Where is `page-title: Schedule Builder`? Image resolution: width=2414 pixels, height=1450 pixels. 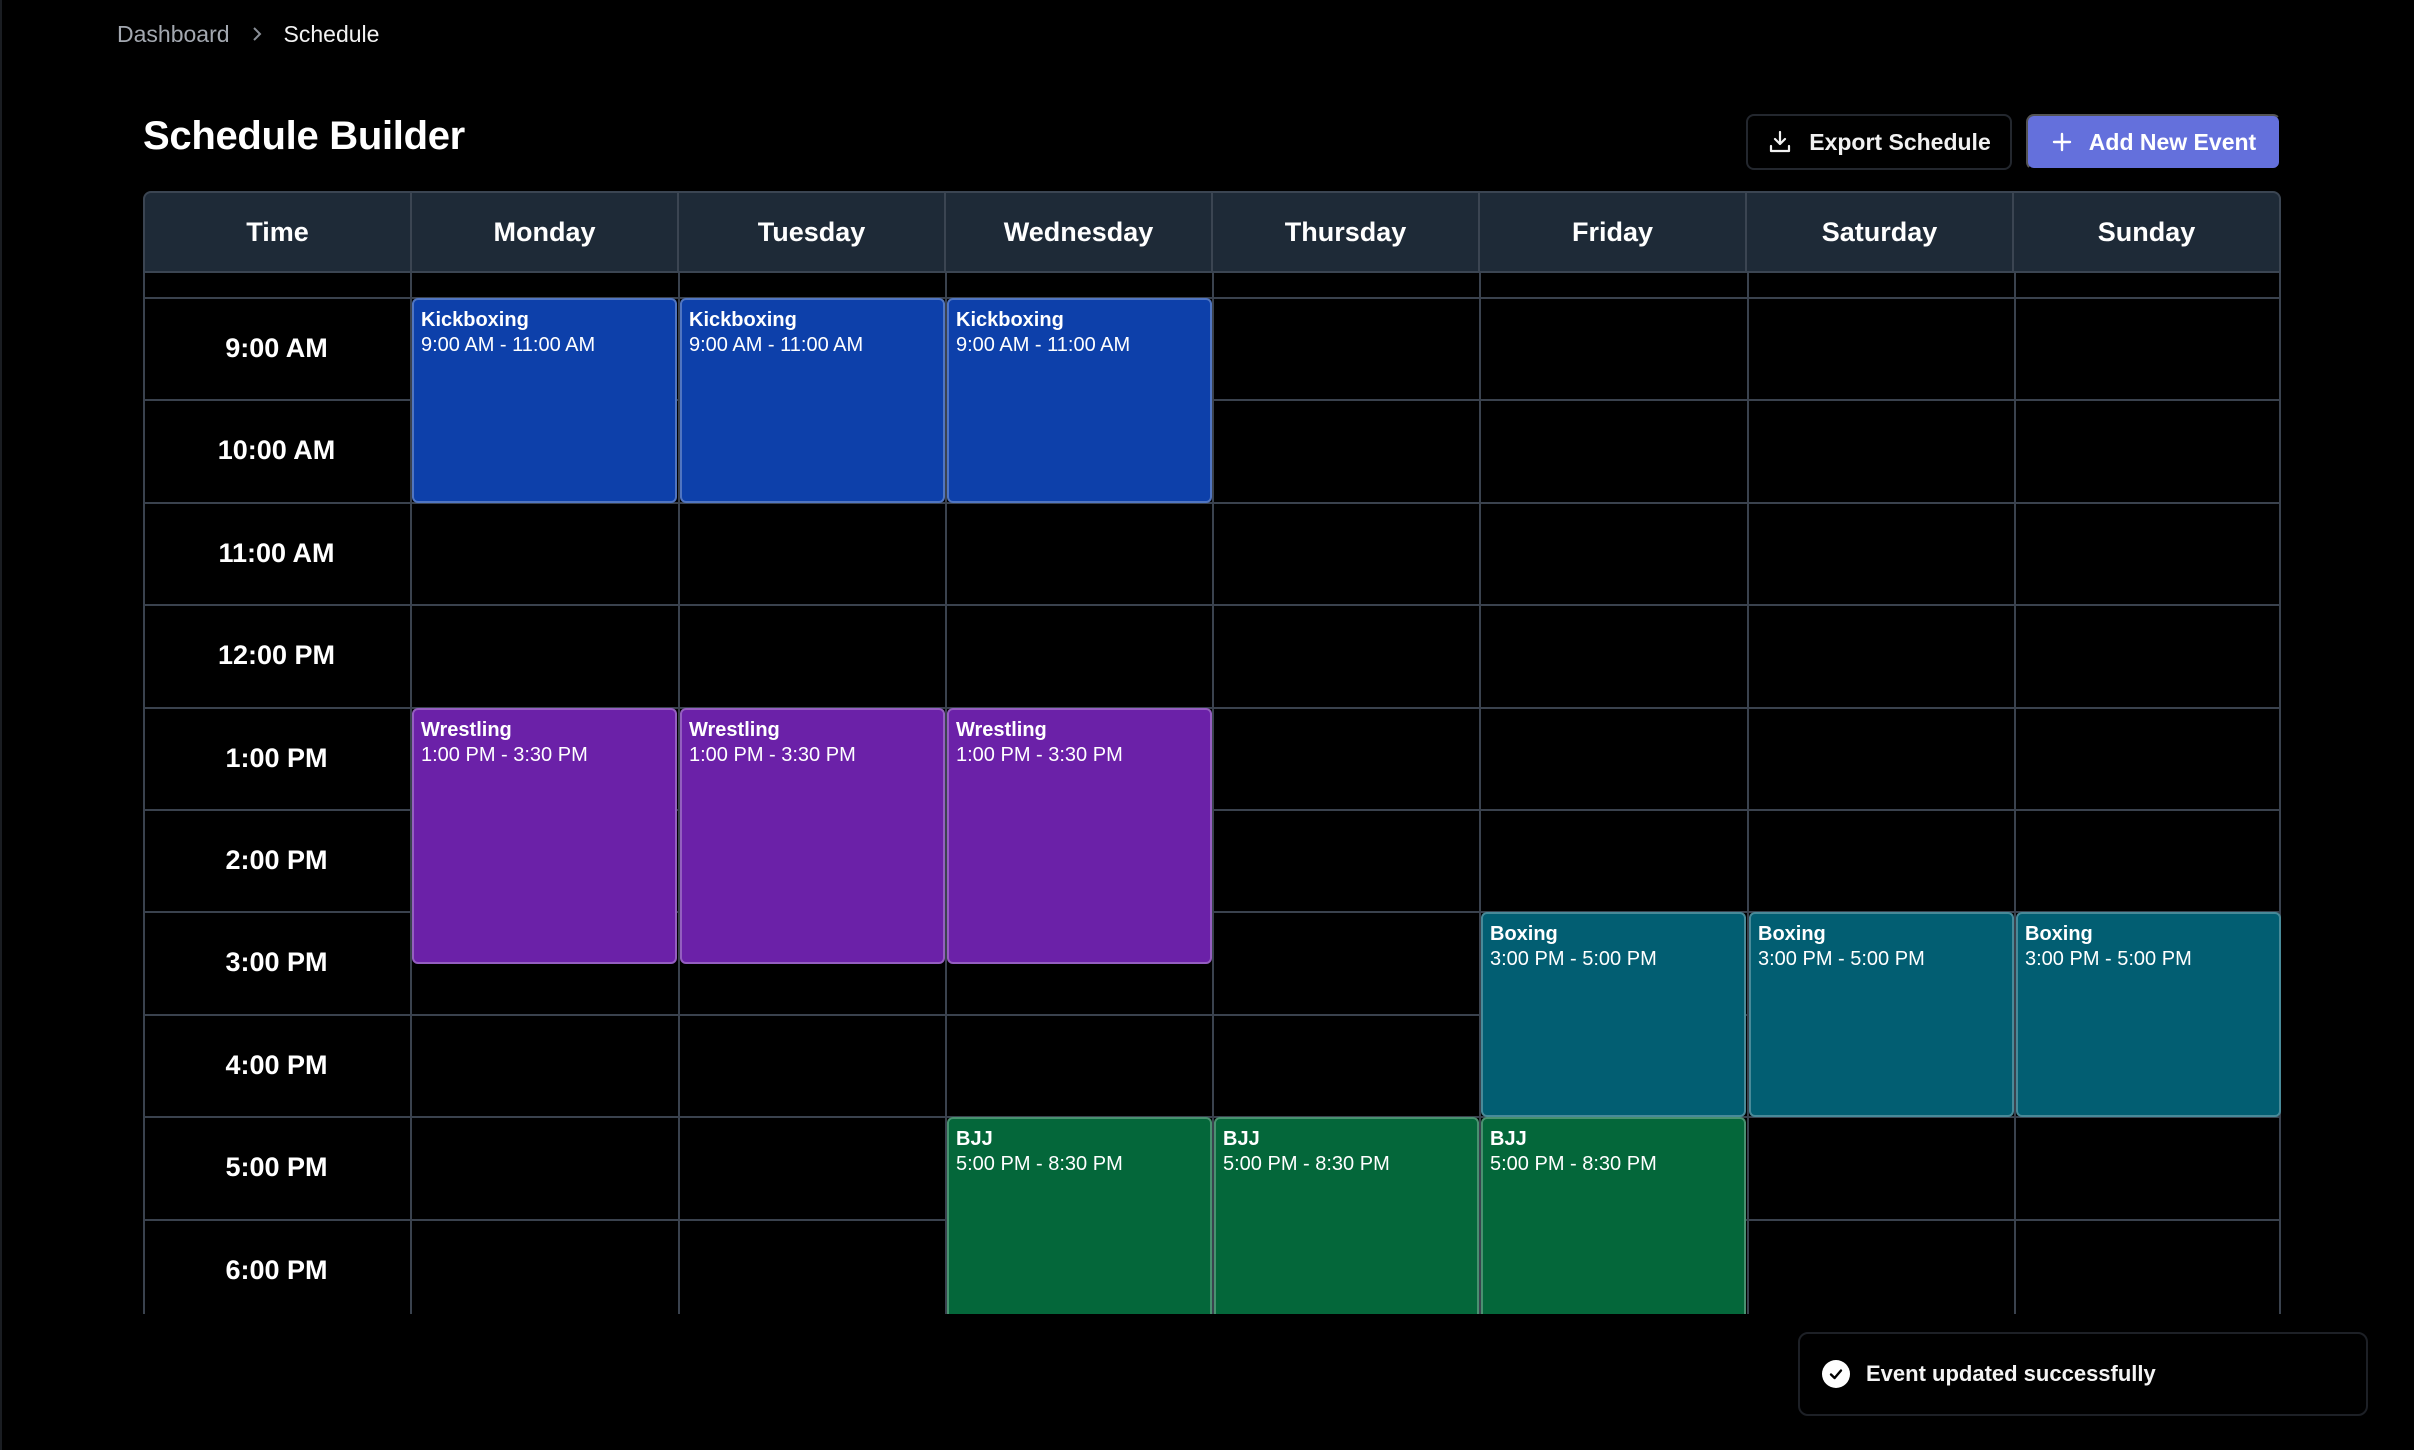 page-title: Schedule Builder is located at coordinates (304, 136).